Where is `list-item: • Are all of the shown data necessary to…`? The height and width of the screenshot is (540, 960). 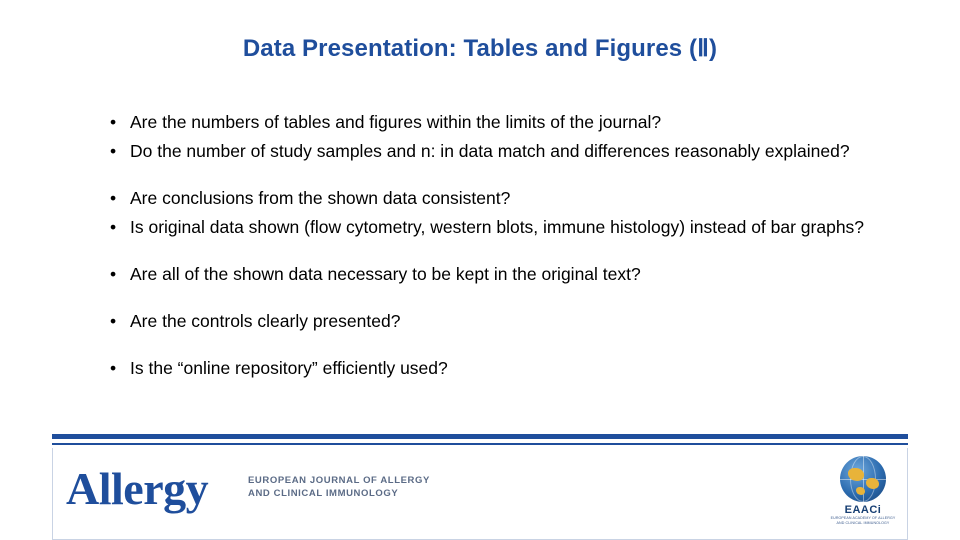
list-item: • Are all of the shown data necessary to… is located at coordinates (504, 274).